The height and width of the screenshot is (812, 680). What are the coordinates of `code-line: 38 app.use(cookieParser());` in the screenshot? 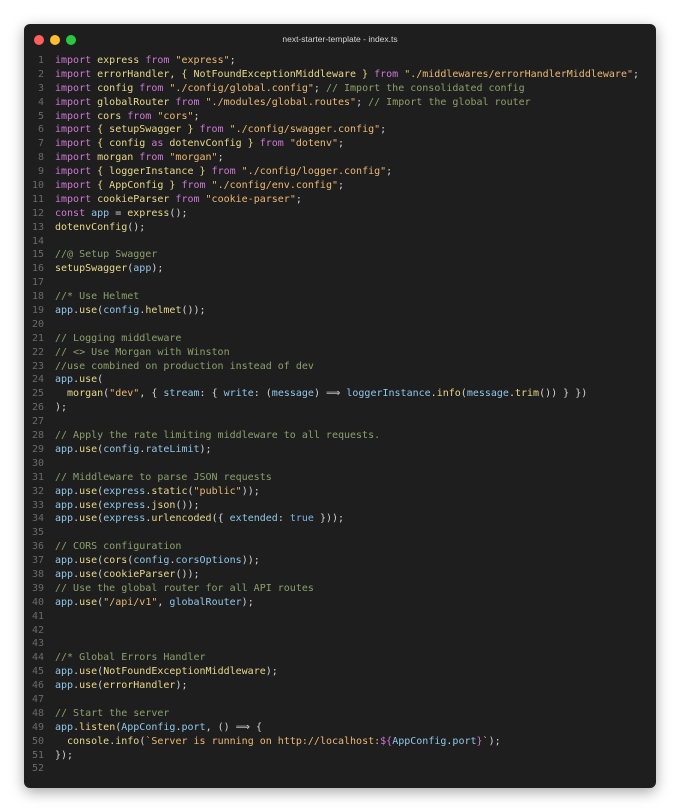 It's located at (340, 575).